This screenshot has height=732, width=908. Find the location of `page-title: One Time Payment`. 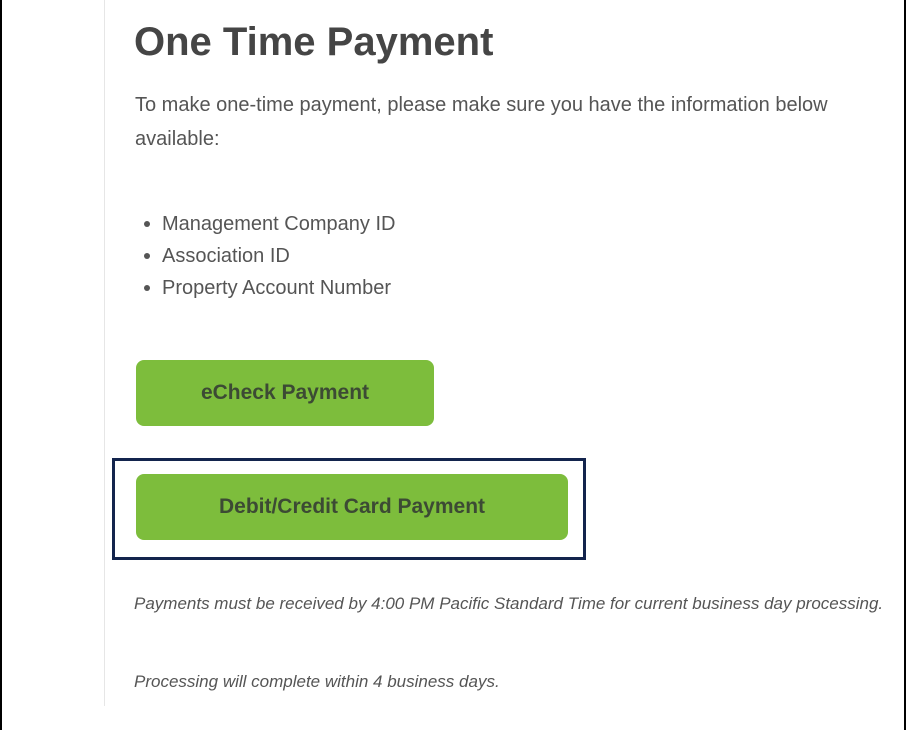

page-title: One Time Payment is located at coordinates (314, 42).